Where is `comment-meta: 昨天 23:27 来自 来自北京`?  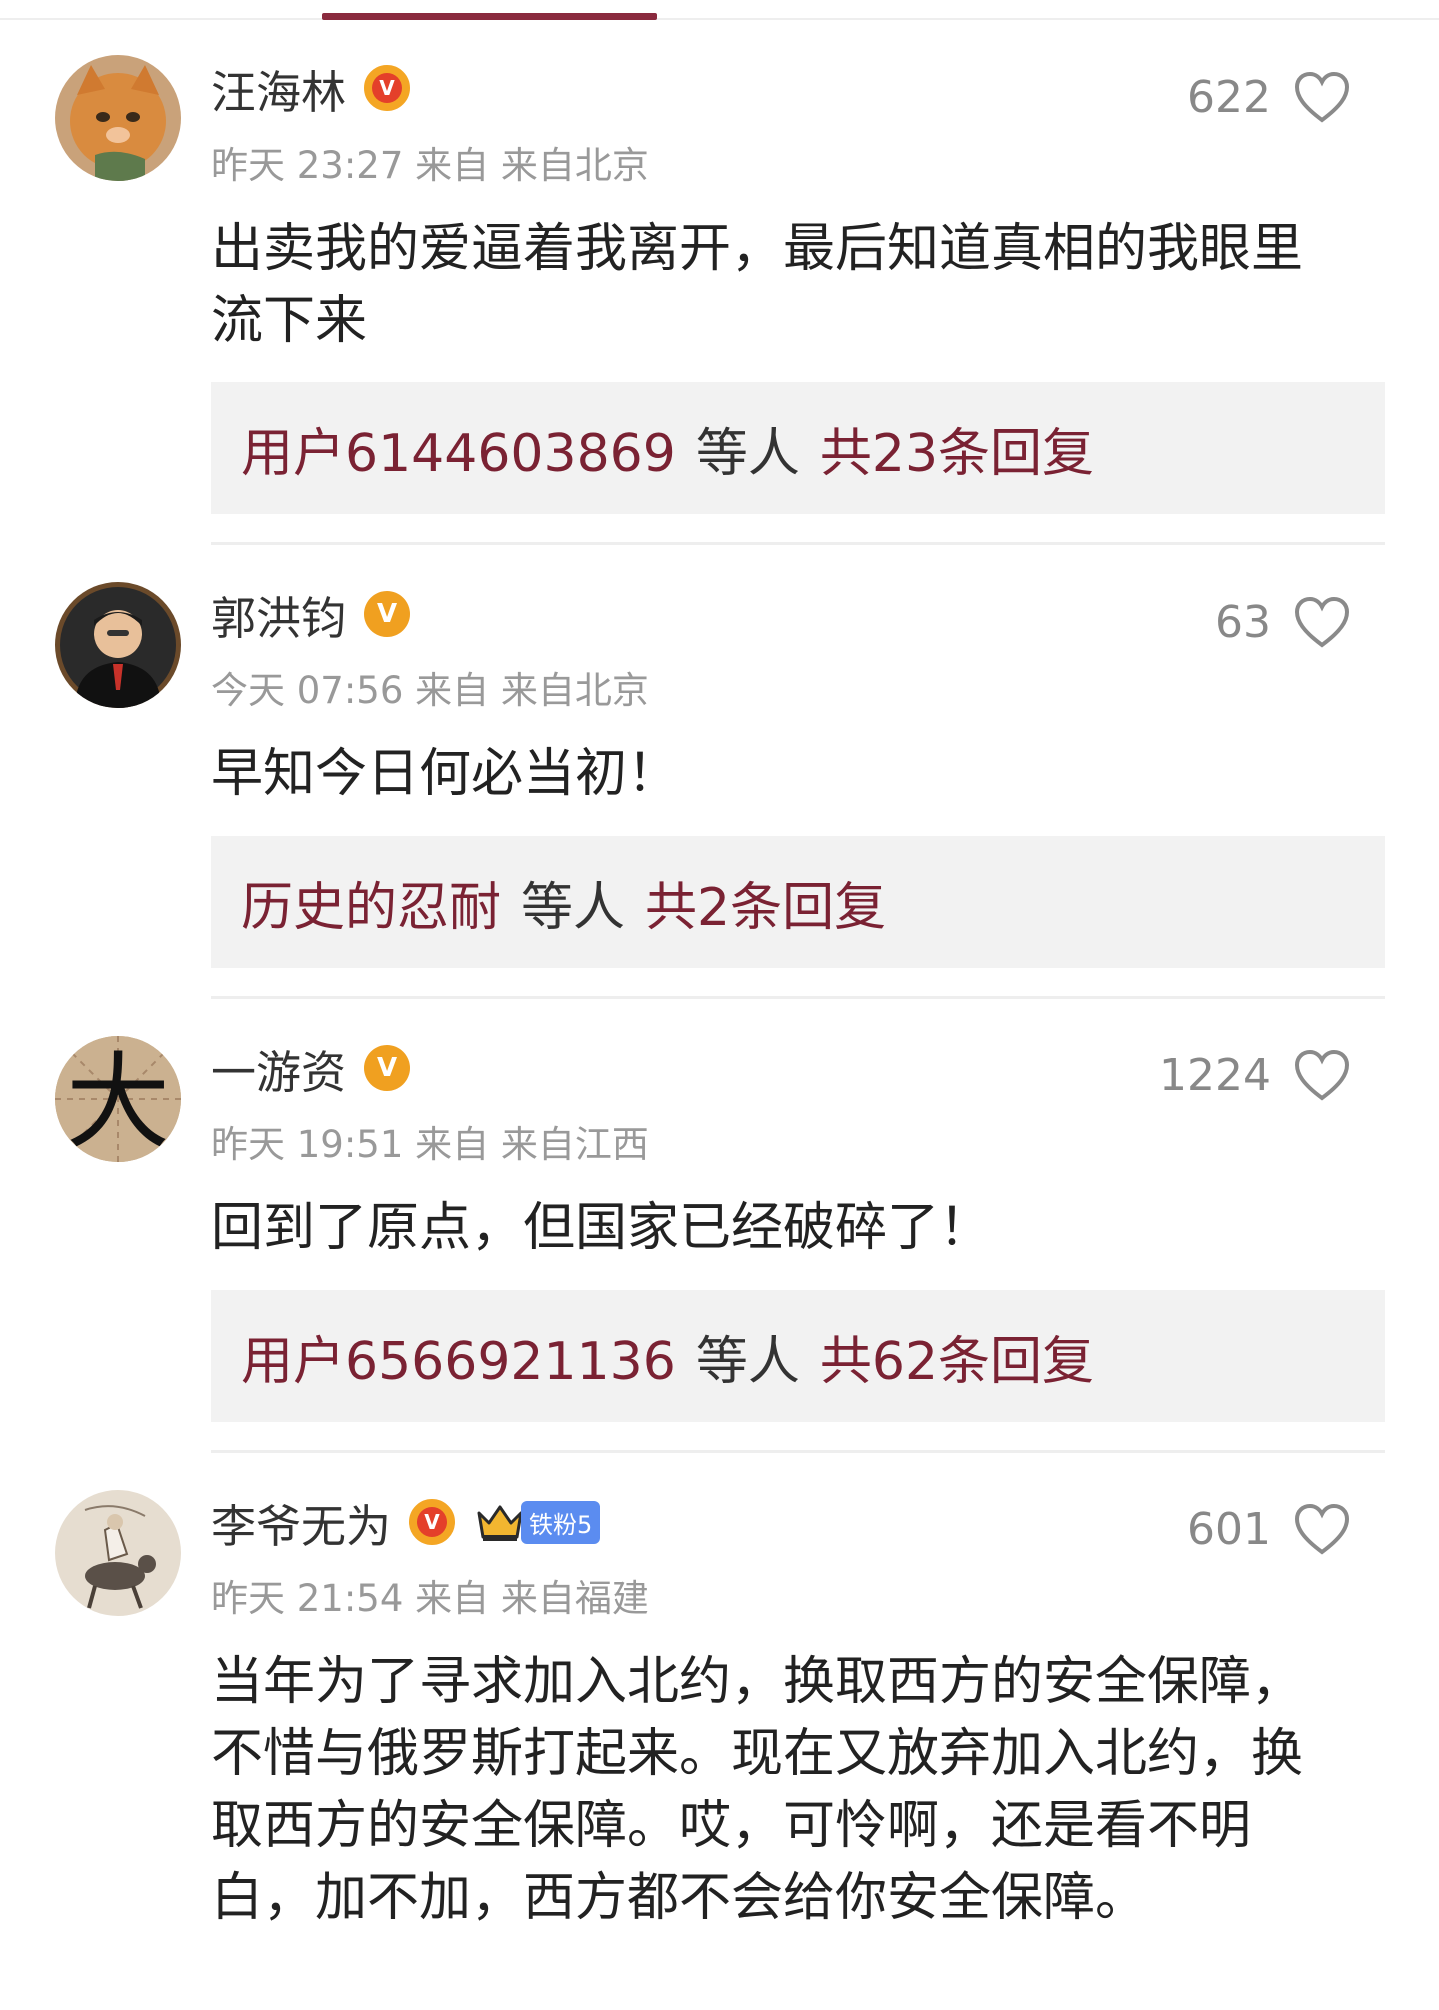
comment-meta: 昨天 23:27 来自 来自北京 is located at coordinates (430, 165).